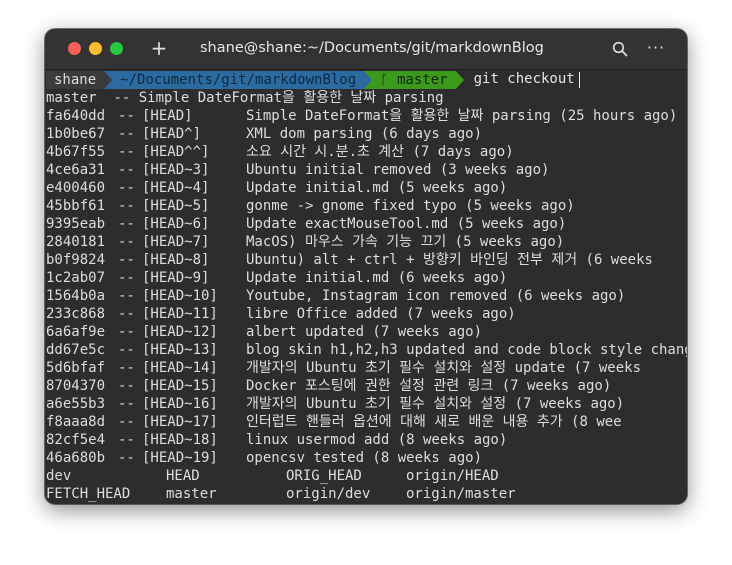 This screenshot has height=565, width=732. I want to click on commit-hash: 45bbf61, so click(76, 206).